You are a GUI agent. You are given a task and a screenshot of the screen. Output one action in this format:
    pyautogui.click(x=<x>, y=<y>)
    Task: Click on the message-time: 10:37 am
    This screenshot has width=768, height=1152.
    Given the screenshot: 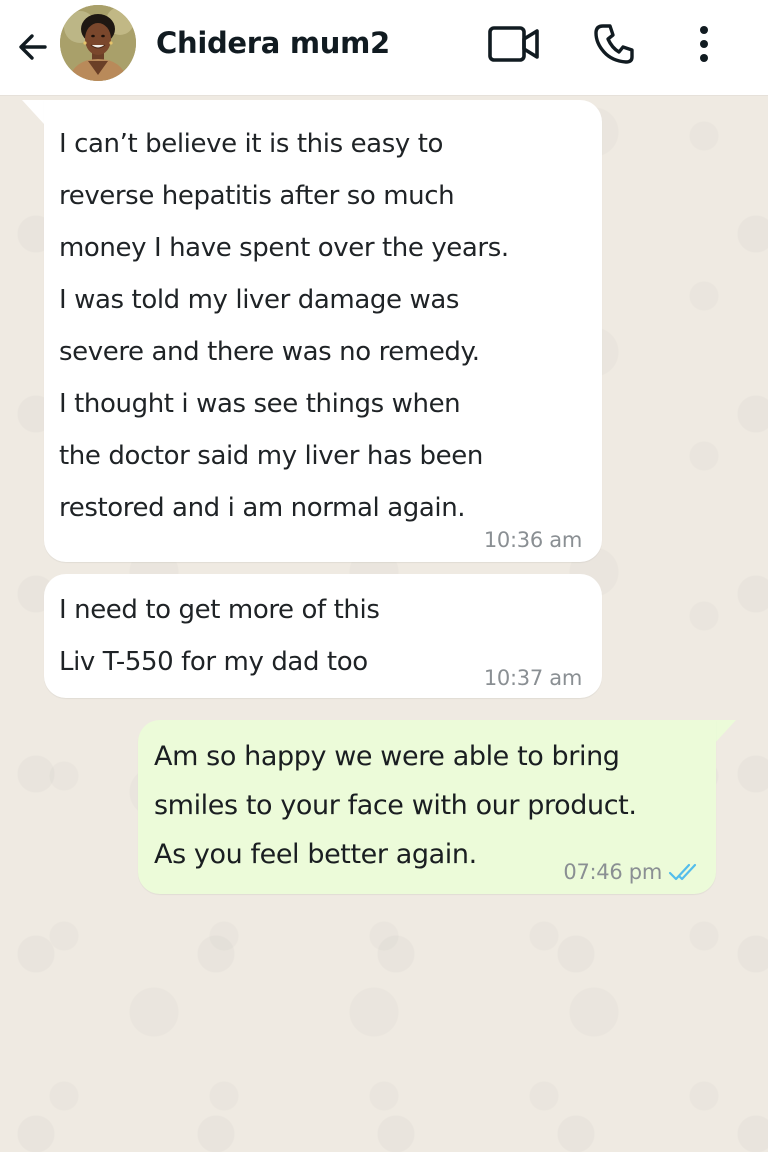 What is the action you would take?
    pyautogui.click(x=532, y=678)
    